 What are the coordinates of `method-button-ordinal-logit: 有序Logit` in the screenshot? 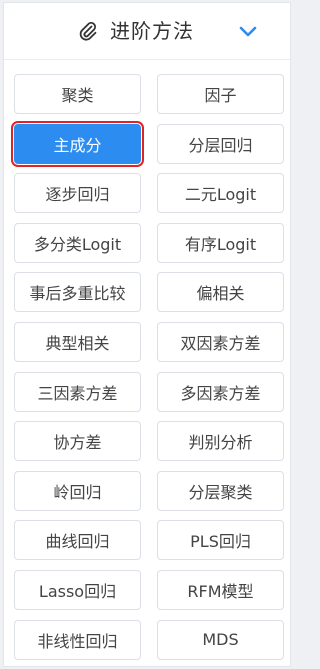 It's located at (220, 242).